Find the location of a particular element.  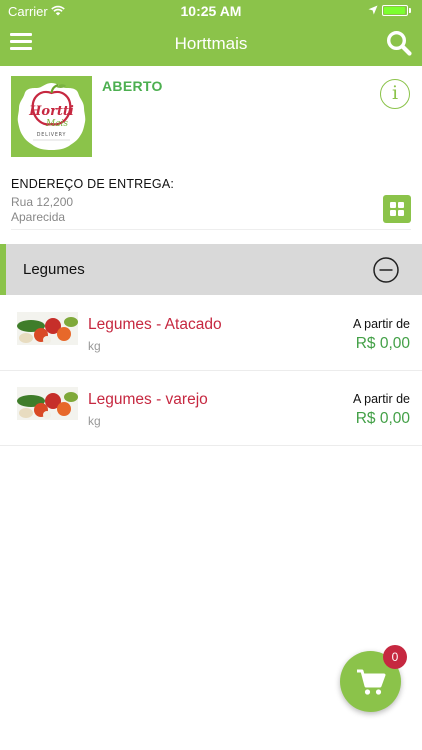

status-bar: Carrier 10:25 AM is located at coordinates (211, 11).